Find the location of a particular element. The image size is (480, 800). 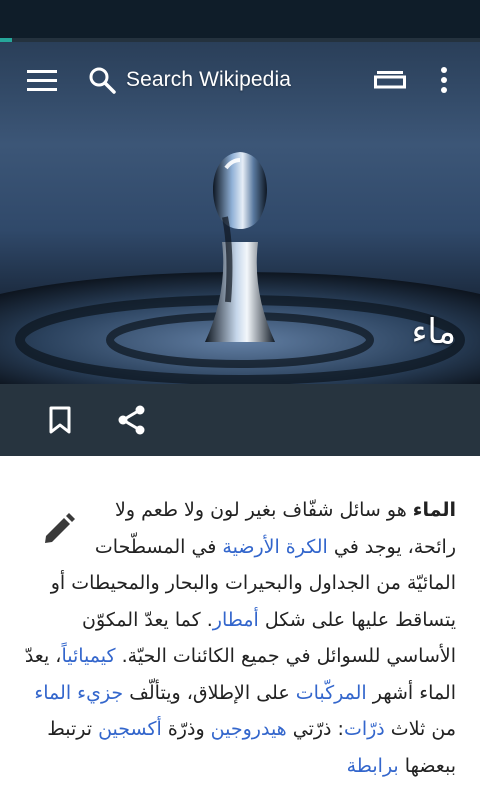

search-wikipedia-field: Search Wikipedia is located at coordinates (208, 80).